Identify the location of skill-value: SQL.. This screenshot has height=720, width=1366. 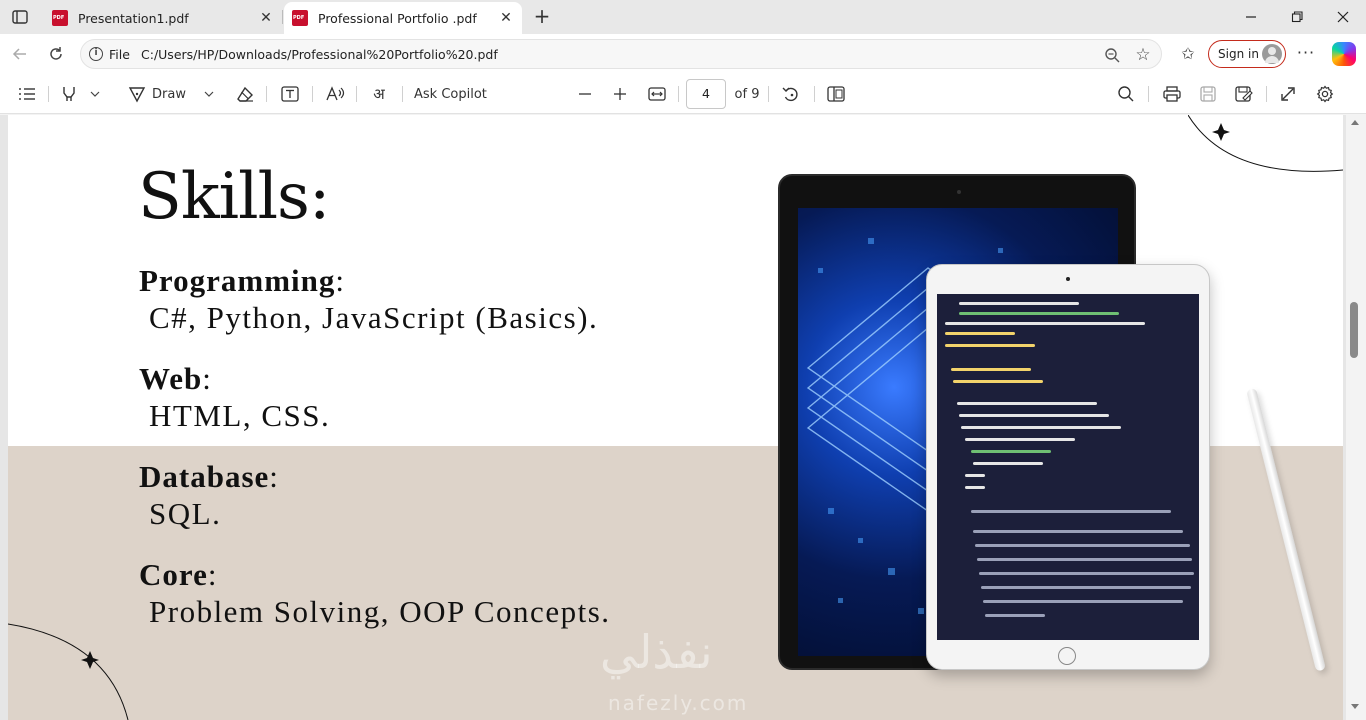
(185, 513).